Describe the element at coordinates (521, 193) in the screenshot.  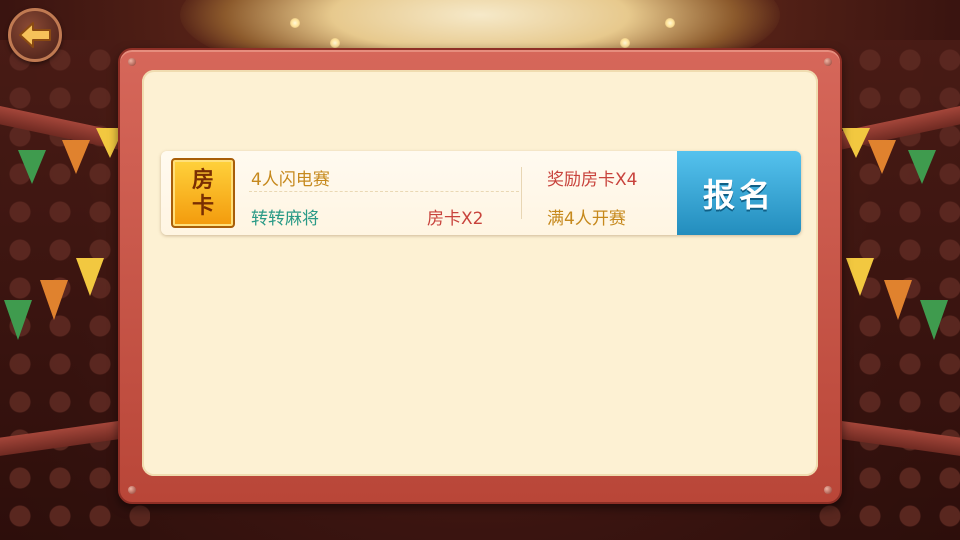
I see `column-divider` at that location.